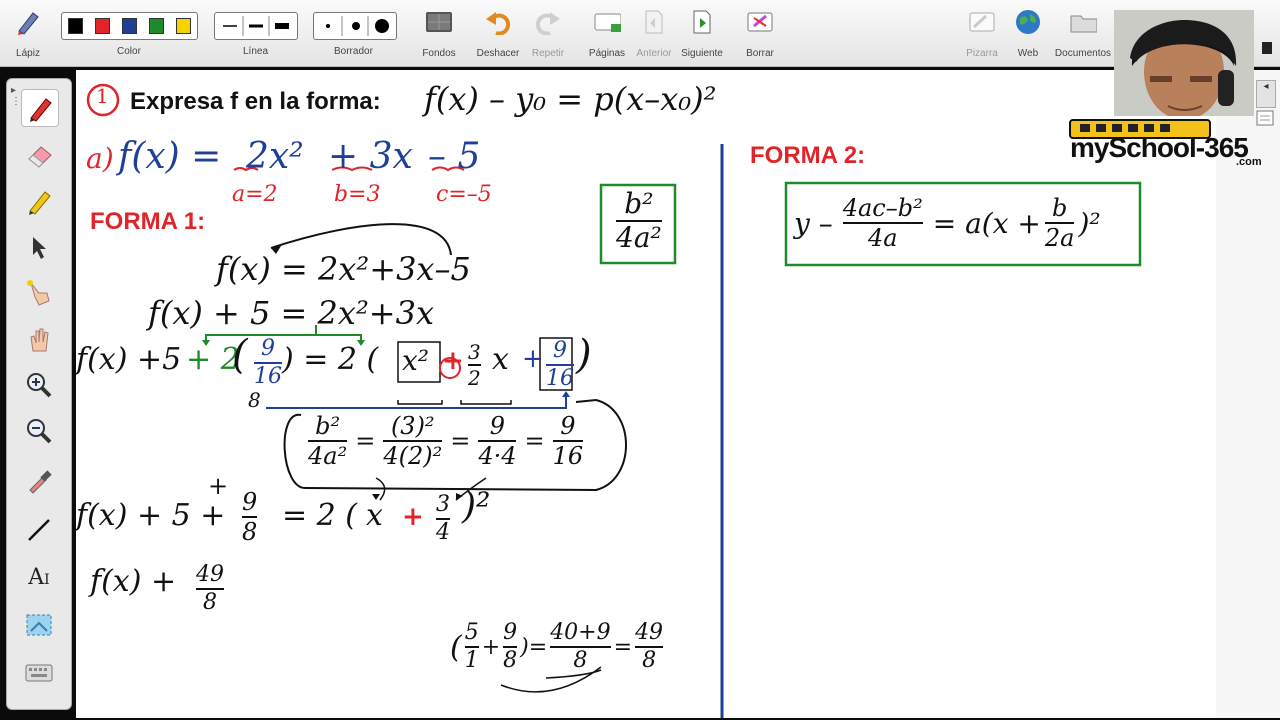 The width and height of the screenshot is (1280, 720). Describe the element at coordinates (40, 108) in the screenshot. I see `pen-tool-button` at that location.